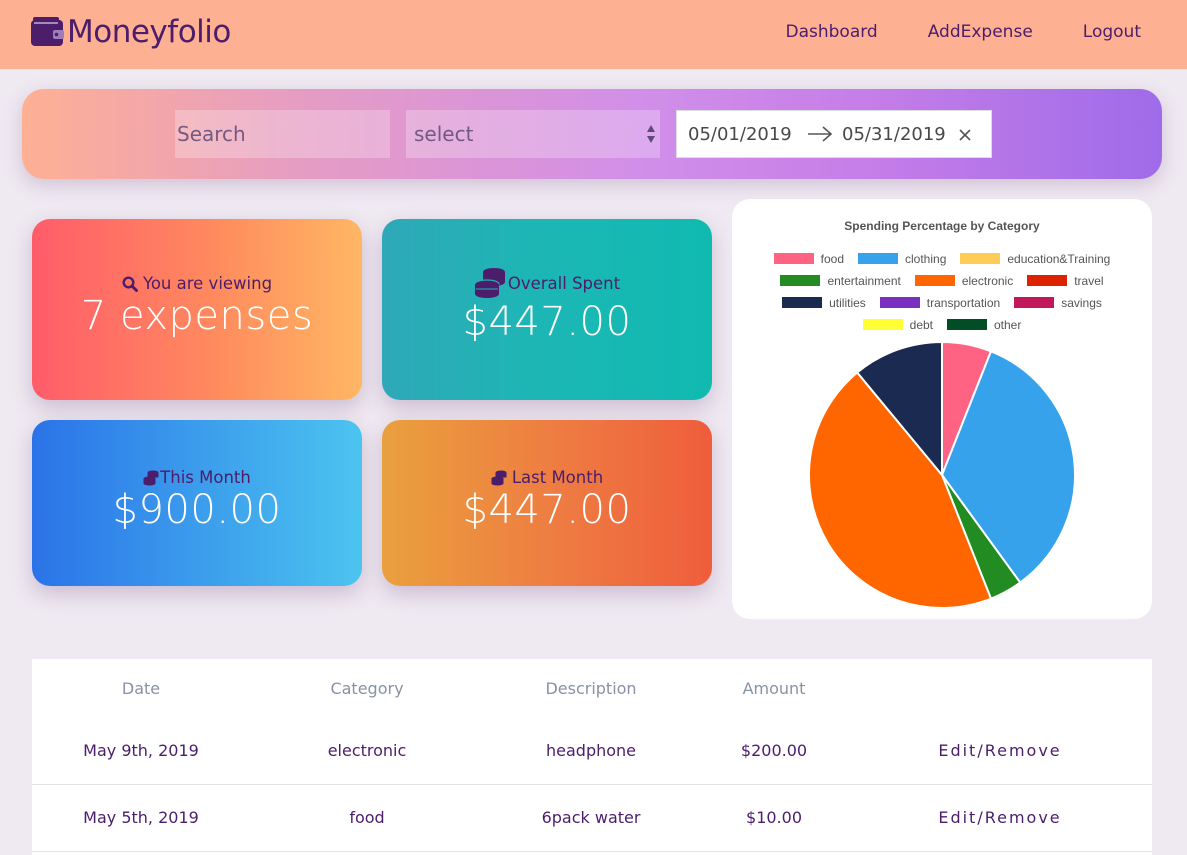 Image resolution: width=1187 pixels, height=855 pixels. Describe the element at coordinates (921, 324) in the screenshot. I see `legend-label: debt` at that location.